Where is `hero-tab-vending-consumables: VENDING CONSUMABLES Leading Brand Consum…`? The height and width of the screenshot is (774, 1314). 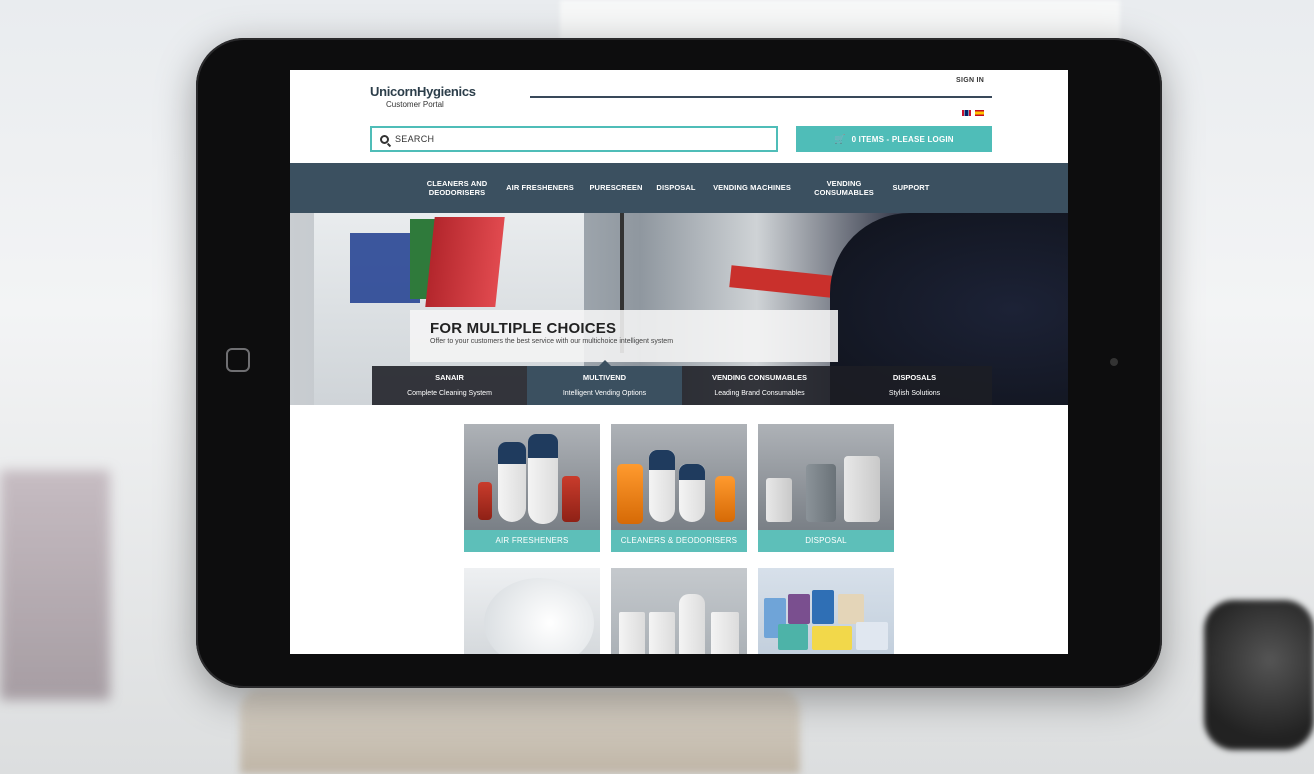 hero-tab-vending-consumables: VENDING CONSUMABLES Leading Brand Consum… is located at coordinates (759, 385).